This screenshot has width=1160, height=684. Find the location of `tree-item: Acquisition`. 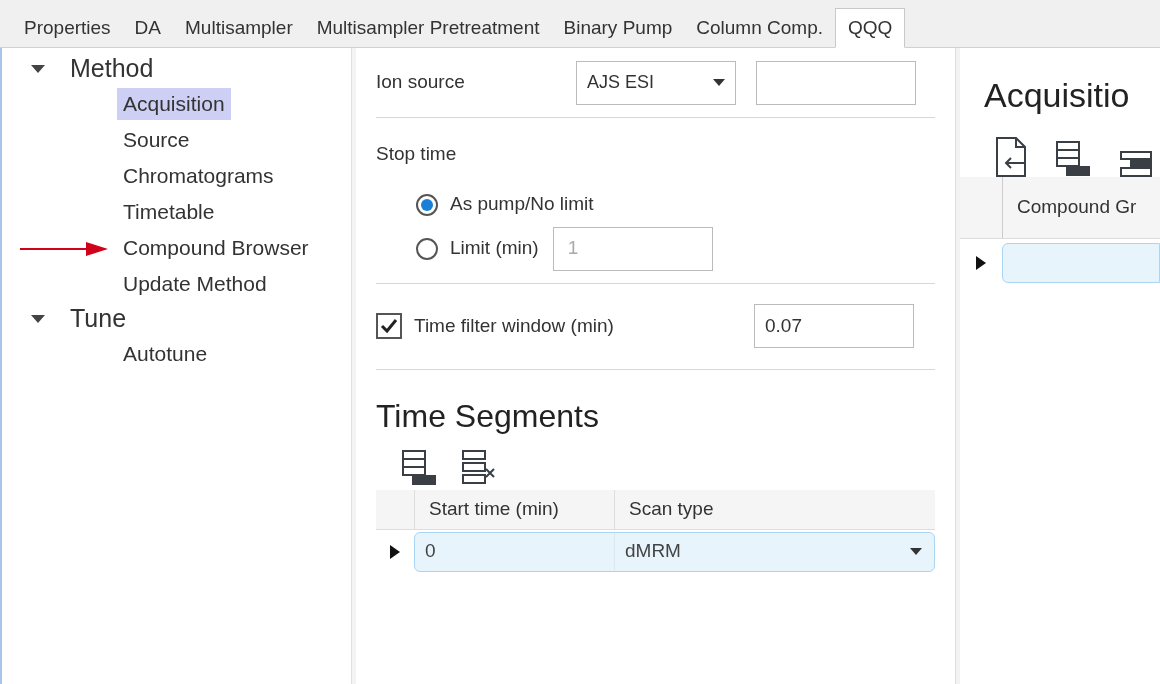

tree-item: Acquisition is located at coordinates (174, 104).